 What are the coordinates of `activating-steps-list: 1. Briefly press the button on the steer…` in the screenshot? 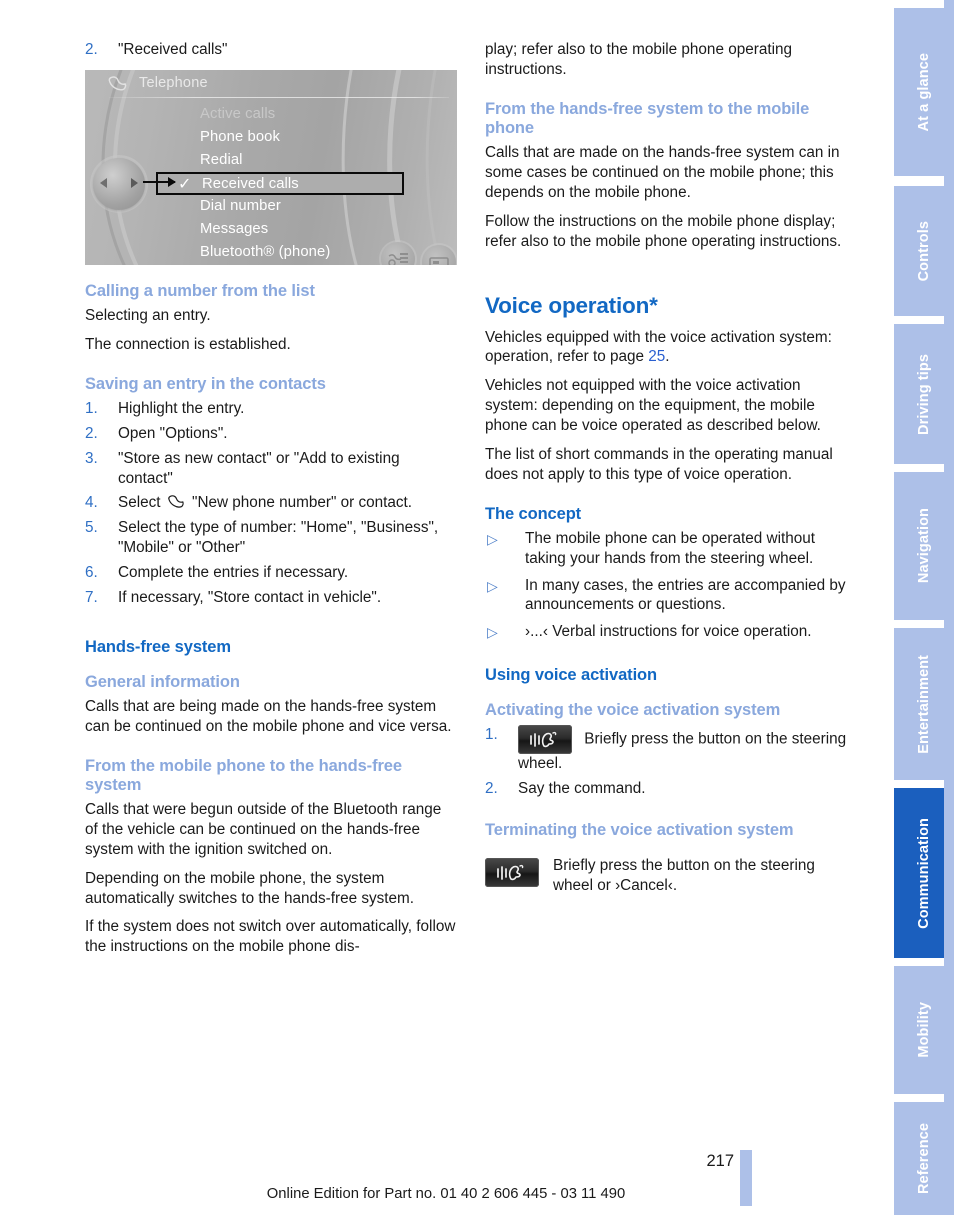 It's located at (671, 762).